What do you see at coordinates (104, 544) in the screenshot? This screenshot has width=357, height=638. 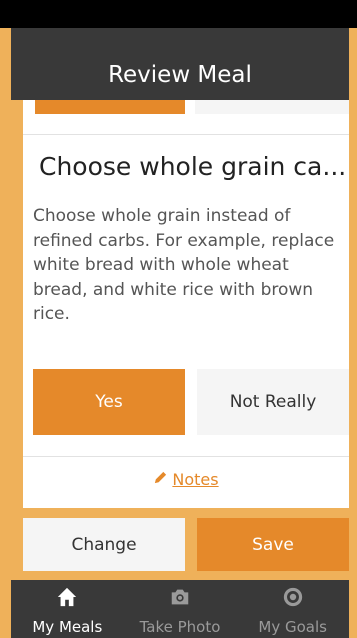 I see `change-button: Change` at bounding box center [104, 544].